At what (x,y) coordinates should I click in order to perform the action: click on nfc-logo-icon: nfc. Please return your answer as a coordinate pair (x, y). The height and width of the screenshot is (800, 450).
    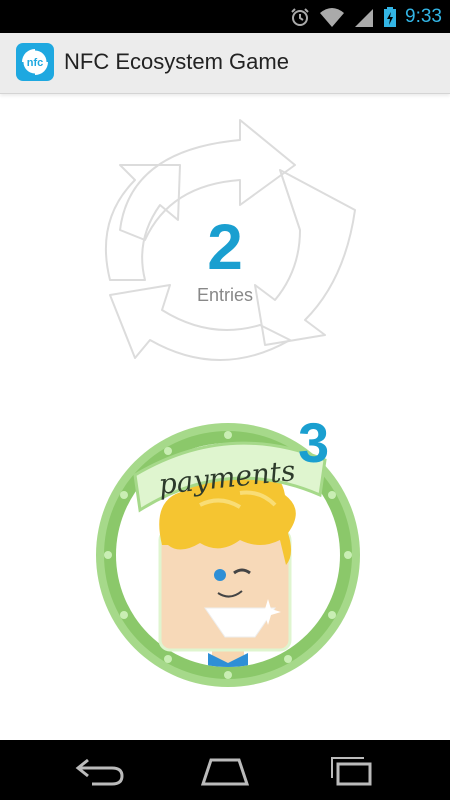
    Looking at the image, I should click on (35, 62).